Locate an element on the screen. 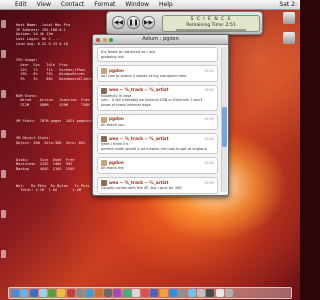 This screenshot has width=320, height=300. documents-folder-icon is located at coordinates (219, 293).